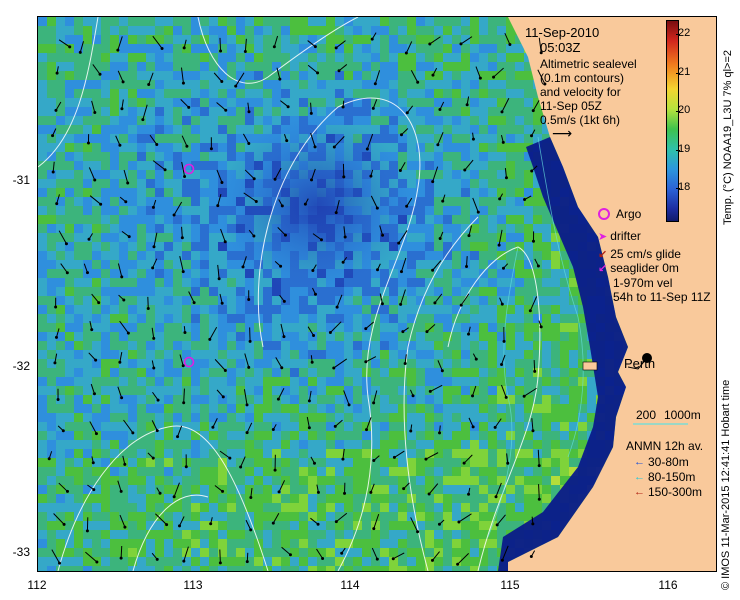 Image resolution: width=740 pixels, height=600 pixels. Describe the element at coordinates (510, 585) in the screenshot. I see `x-tick-label: 115` at that location.